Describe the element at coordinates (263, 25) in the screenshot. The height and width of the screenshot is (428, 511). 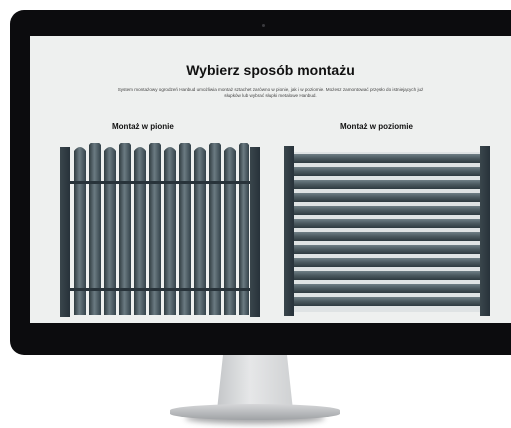
I see `camera-dot` at that location.